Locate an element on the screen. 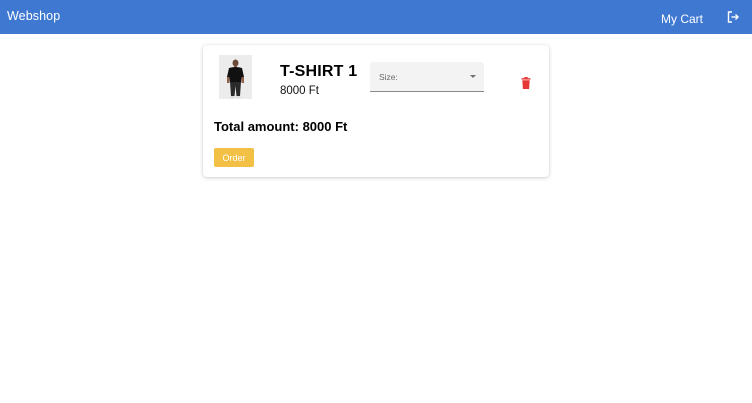  logout-icon is located at coordinates (733, 17).